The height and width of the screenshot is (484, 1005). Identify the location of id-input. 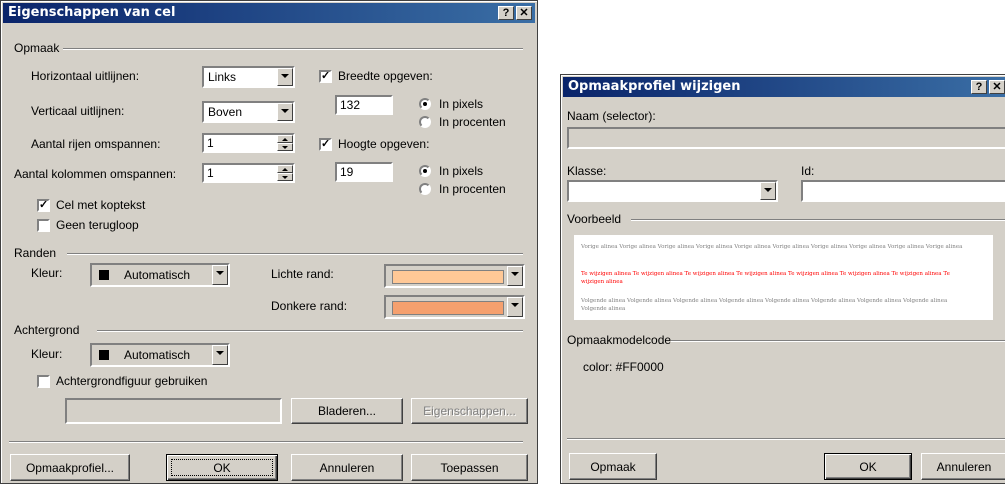
(903, 191).